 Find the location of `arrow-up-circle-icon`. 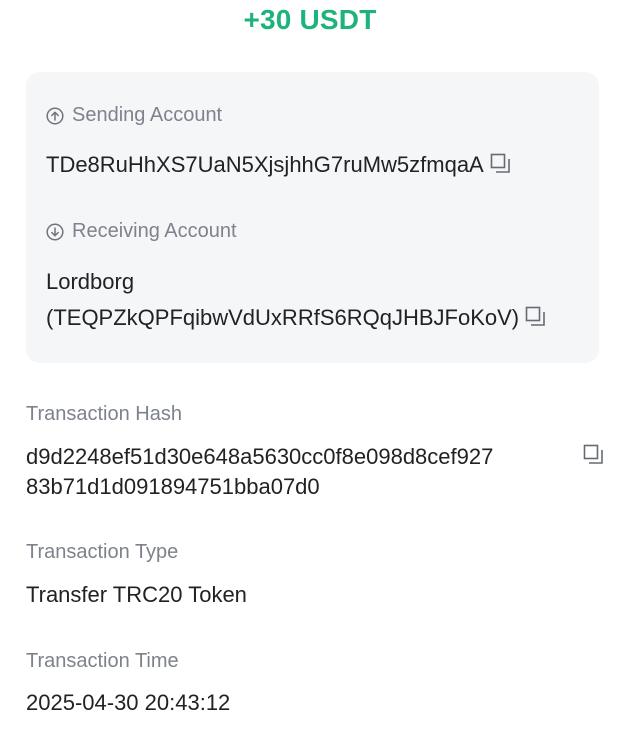

arrow-up-circle-icon is located at coordinates (55, 115).